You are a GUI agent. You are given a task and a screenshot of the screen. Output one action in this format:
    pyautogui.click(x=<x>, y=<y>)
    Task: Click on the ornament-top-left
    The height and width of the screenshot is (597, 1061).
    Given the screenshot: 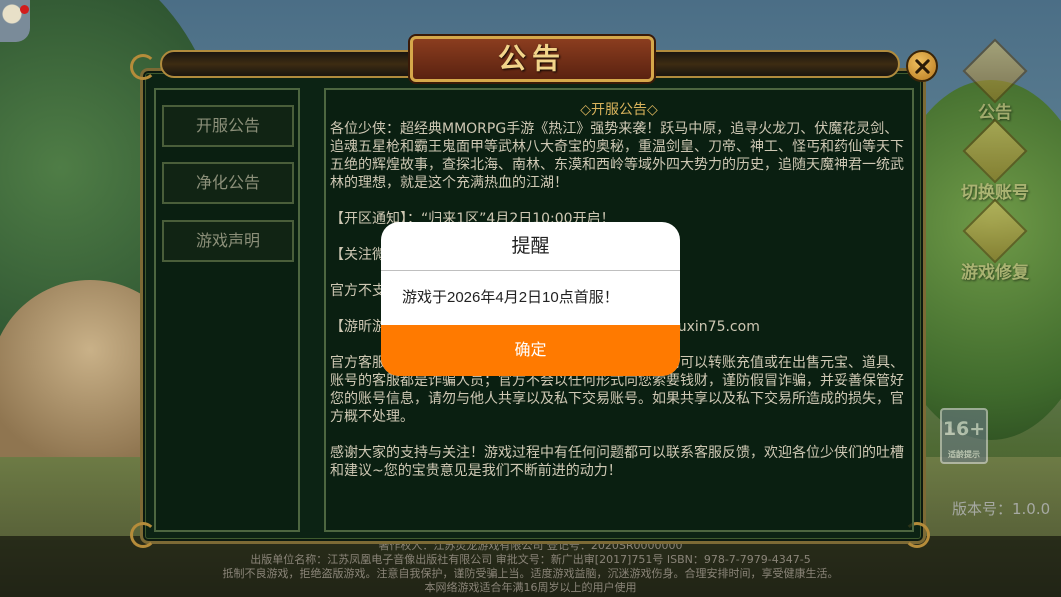 What is the action you would take?
    pyautogui.click(x=143, y=67)
    